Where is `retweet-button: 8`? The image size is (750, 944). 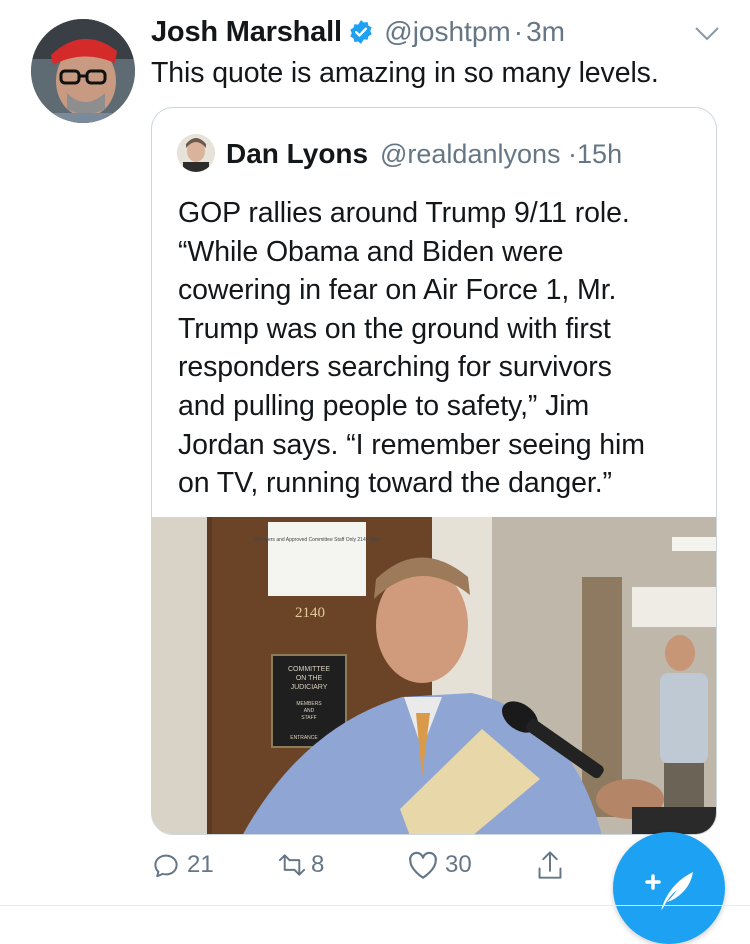 retweet-button: 8 is located at coordinates (299, 865).